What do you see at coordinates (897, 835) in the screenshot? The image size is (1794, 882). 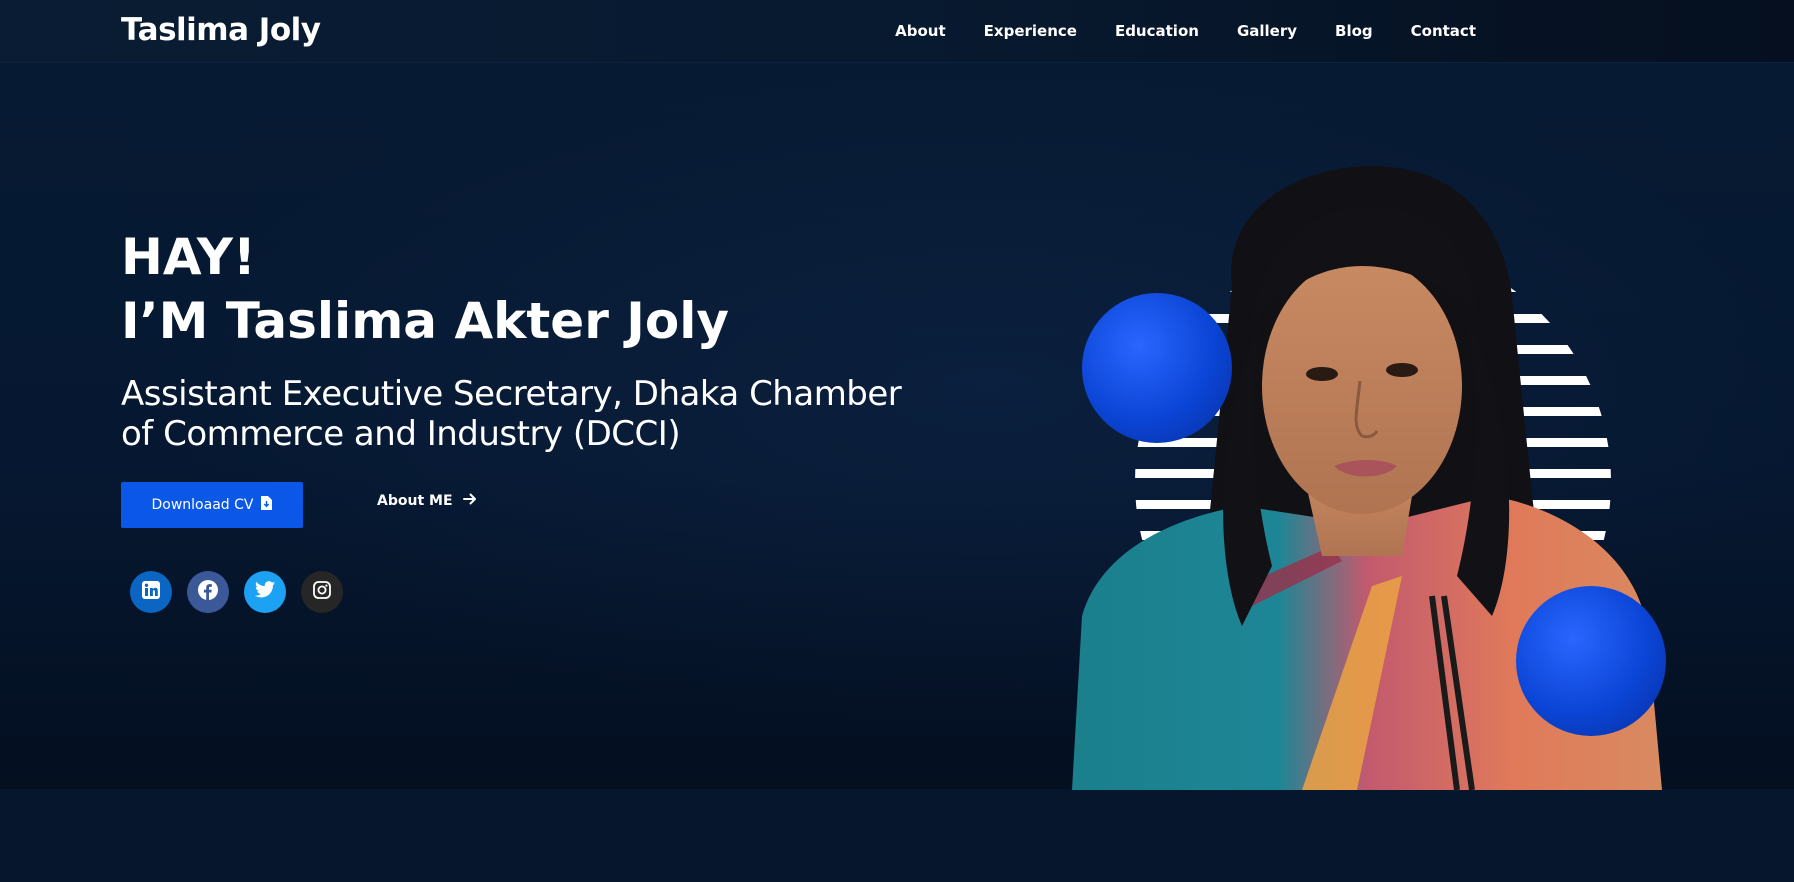 I see `next-section` at bounding box center [897, 835].